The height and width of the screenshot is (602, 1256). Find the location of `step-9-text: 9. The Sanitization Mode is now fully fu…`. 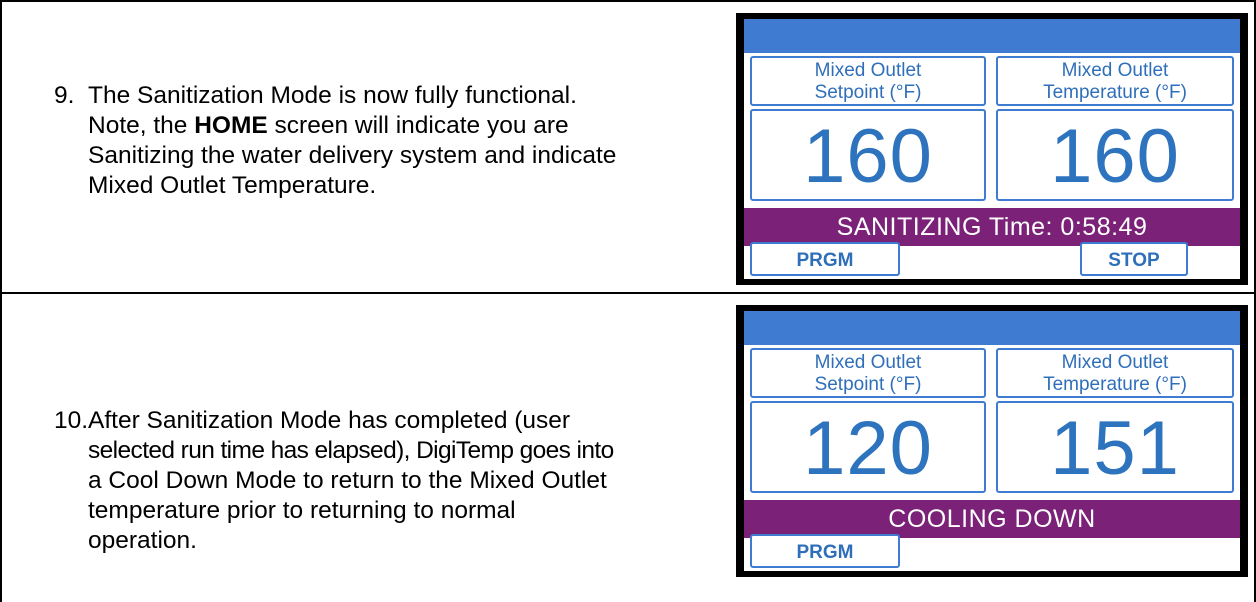

step-9-text: 9. The Sanitization Mode is now fully fu… is located at coordinates (384, 141).